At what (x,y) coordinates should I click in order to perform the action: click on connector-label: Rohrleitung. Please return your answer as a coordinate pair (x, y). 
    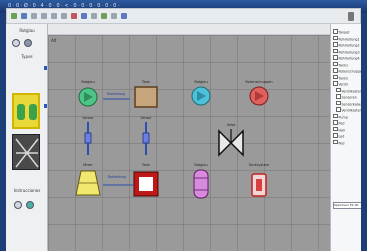
    Looking at the image, I should click on (116, 94).